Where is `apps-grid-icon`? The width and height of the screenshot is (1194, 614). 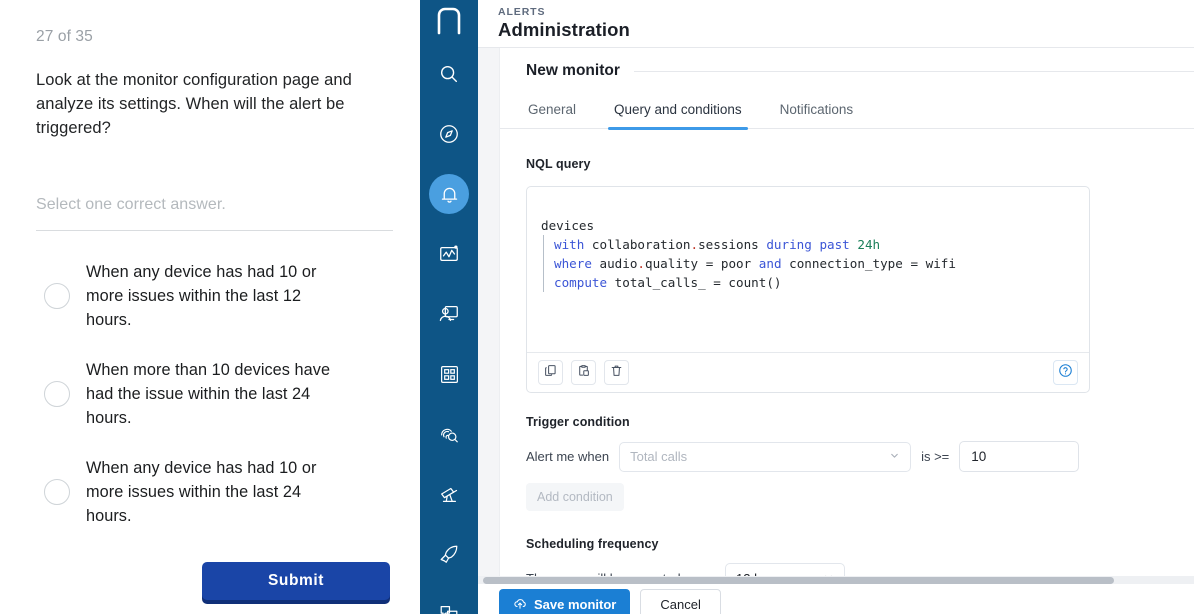
apps-grid-icon is located at coordinates (449, 374).